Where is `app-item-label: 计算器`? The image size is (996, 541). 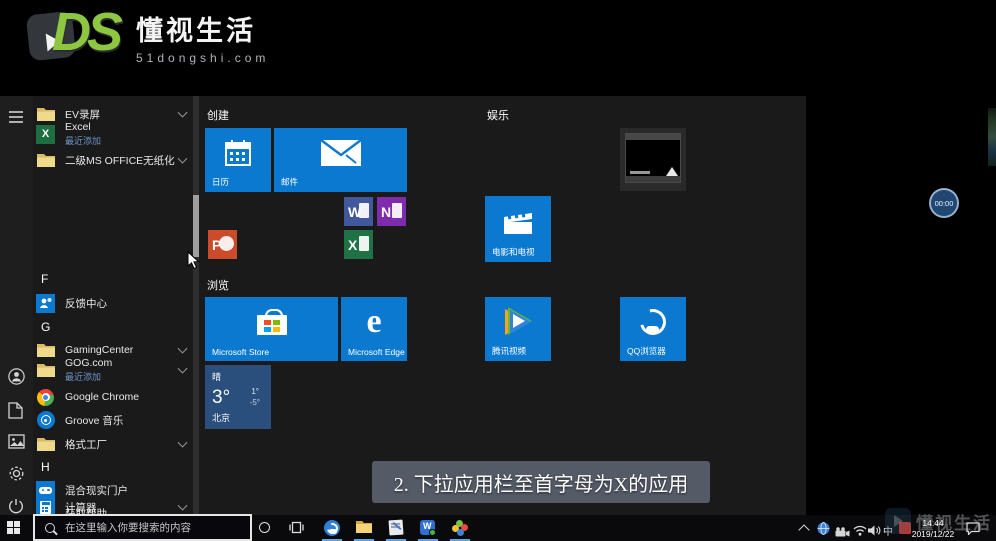
app-item-label: 计算器 is located at coordinates (81, 507).